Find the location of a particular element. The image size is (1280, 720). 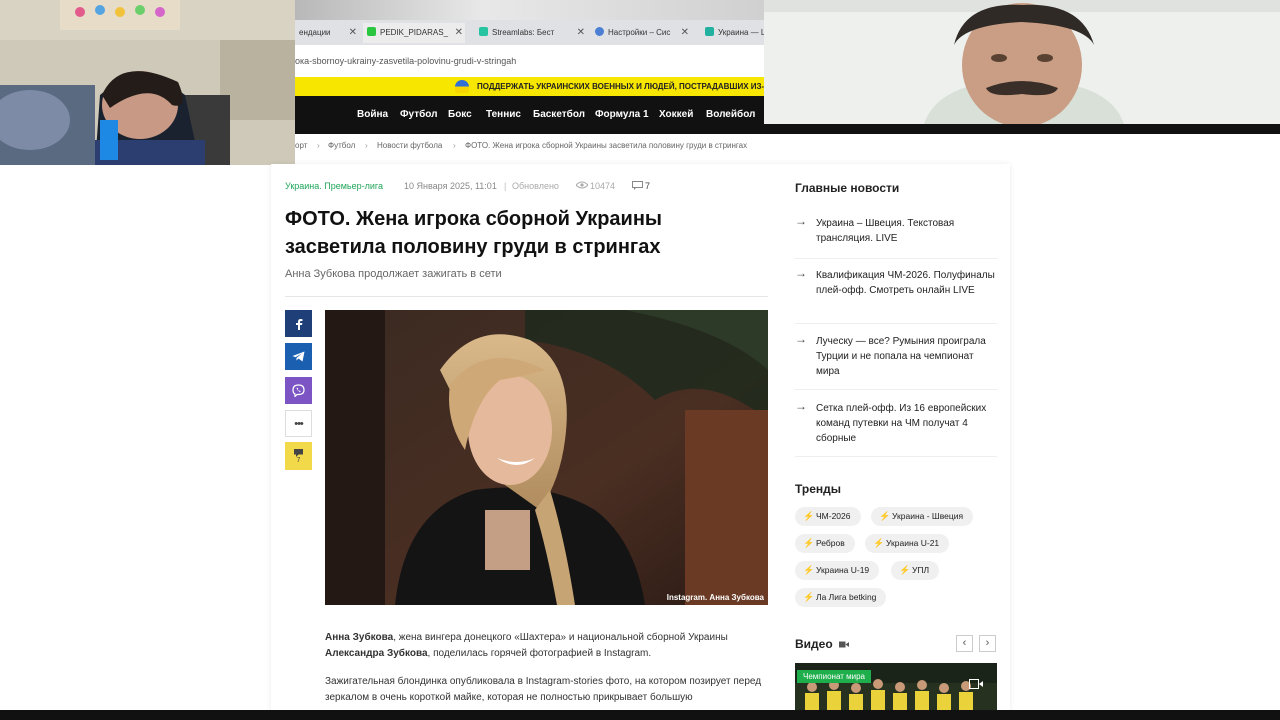

trend-tag: ⚡ ЧМ-2026 is located at coordinates (828, 516).